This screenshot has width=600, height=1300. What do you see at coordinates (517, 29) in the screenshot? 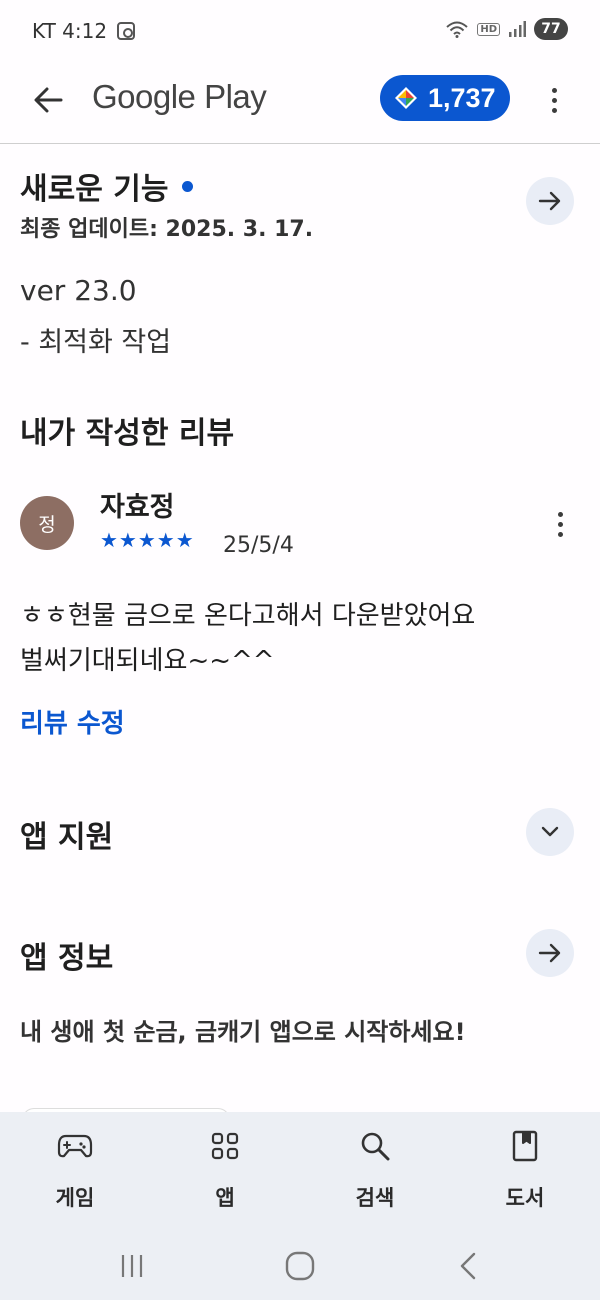
I see `signal-icon` at bounding box center [517, 29].